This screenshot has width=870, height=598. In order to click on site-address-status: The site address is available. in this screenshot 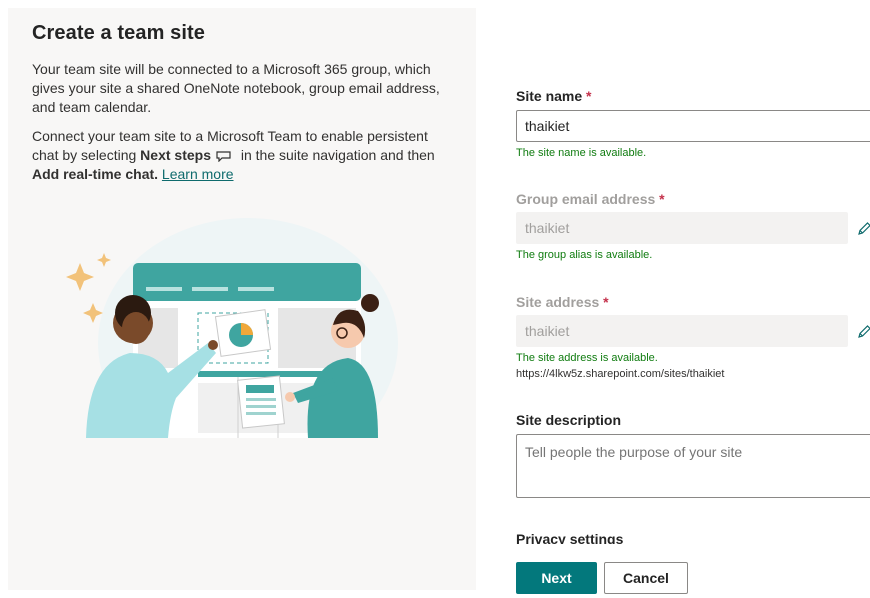, I will do `click(587, 358)`.